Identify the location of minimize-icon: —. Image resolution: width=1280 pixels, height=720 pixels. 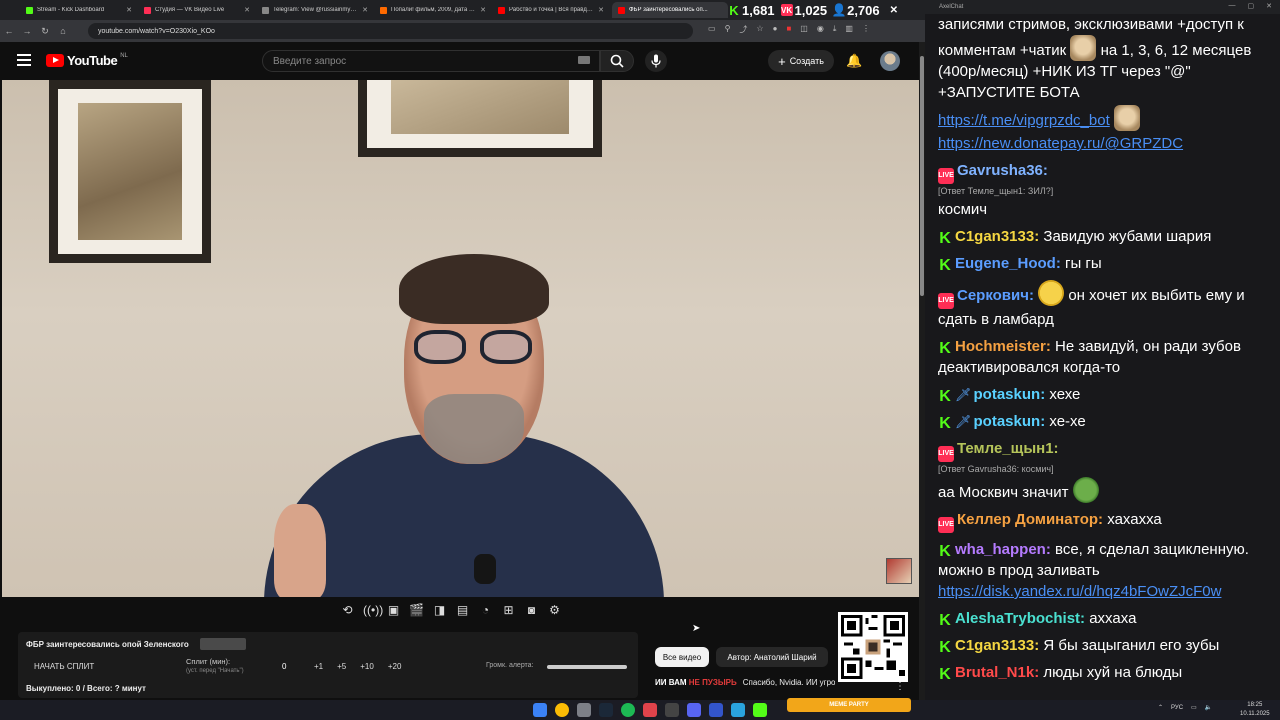
(1232, 6).